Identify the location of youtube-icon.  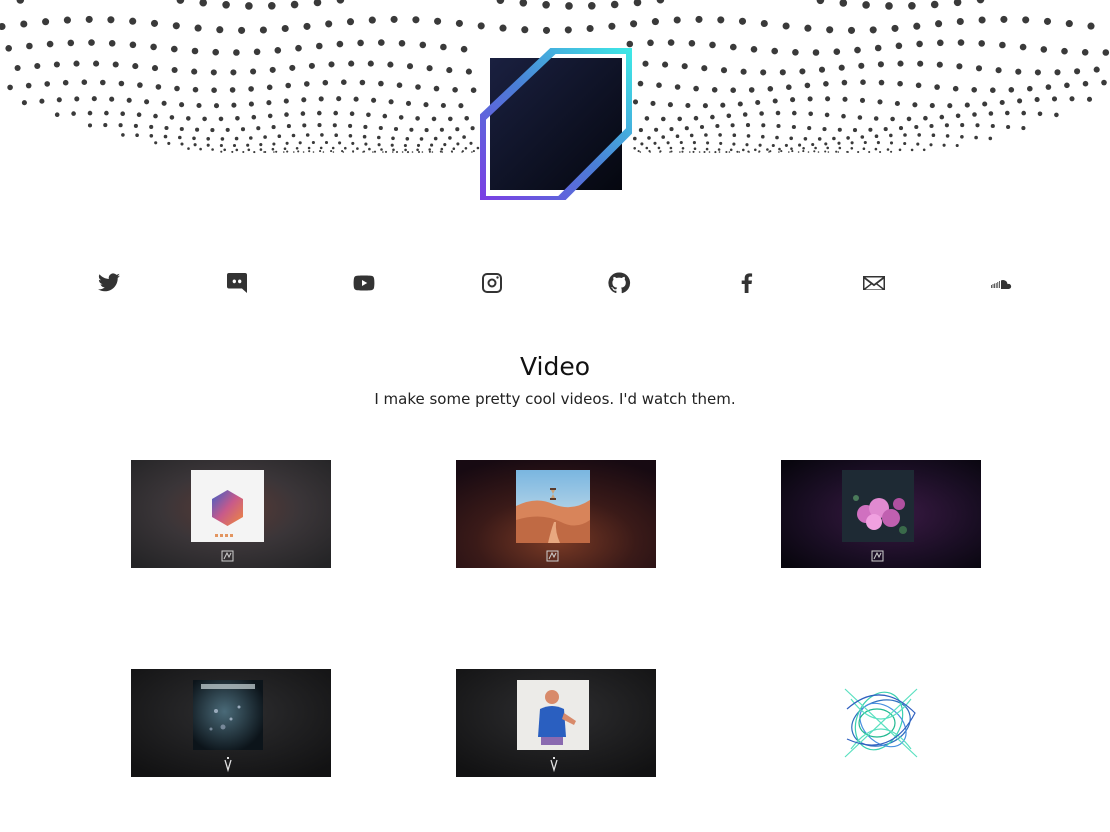
(364, 283).